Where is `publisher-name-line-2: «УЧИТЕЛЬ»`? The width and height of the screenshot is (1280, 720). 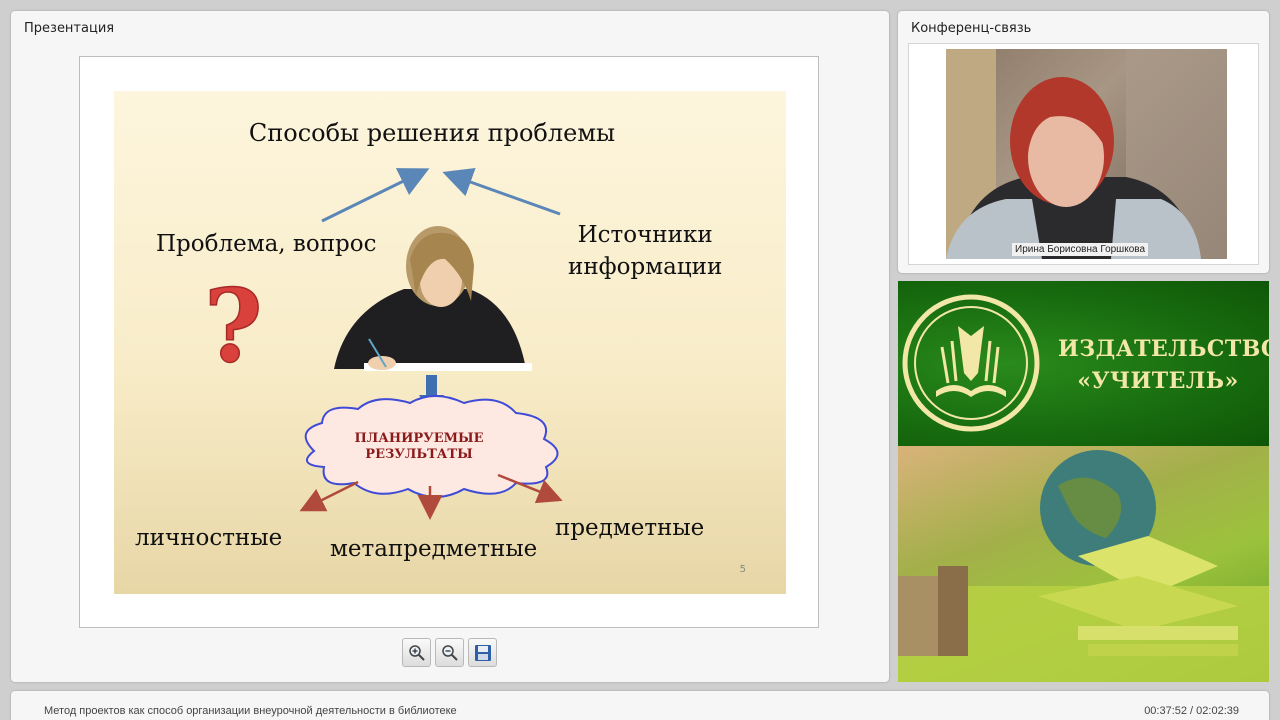
publisher-name-line-2: «УЧИТЕЛЬ» is located at coordinates (1158, 381).